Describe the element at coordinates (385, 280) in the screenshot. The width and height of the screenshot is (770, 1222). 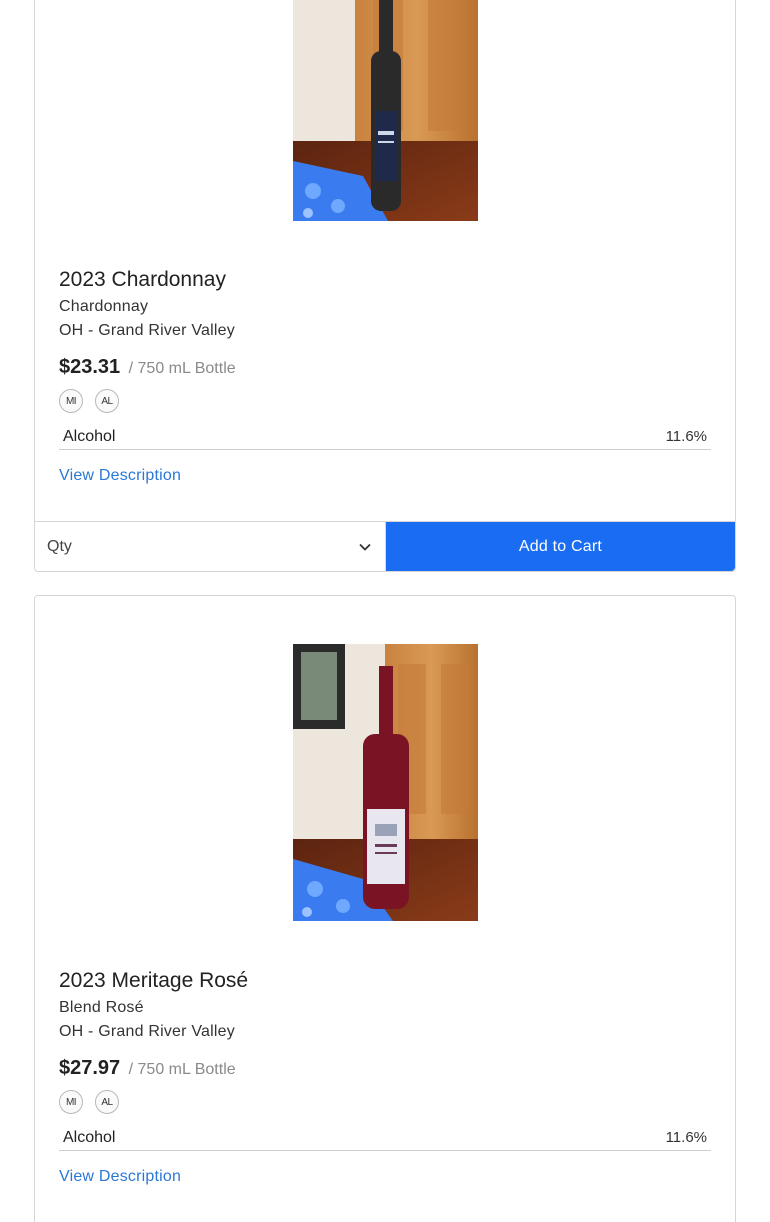
I see `product-name: 2023 Chardonnay` at that location.